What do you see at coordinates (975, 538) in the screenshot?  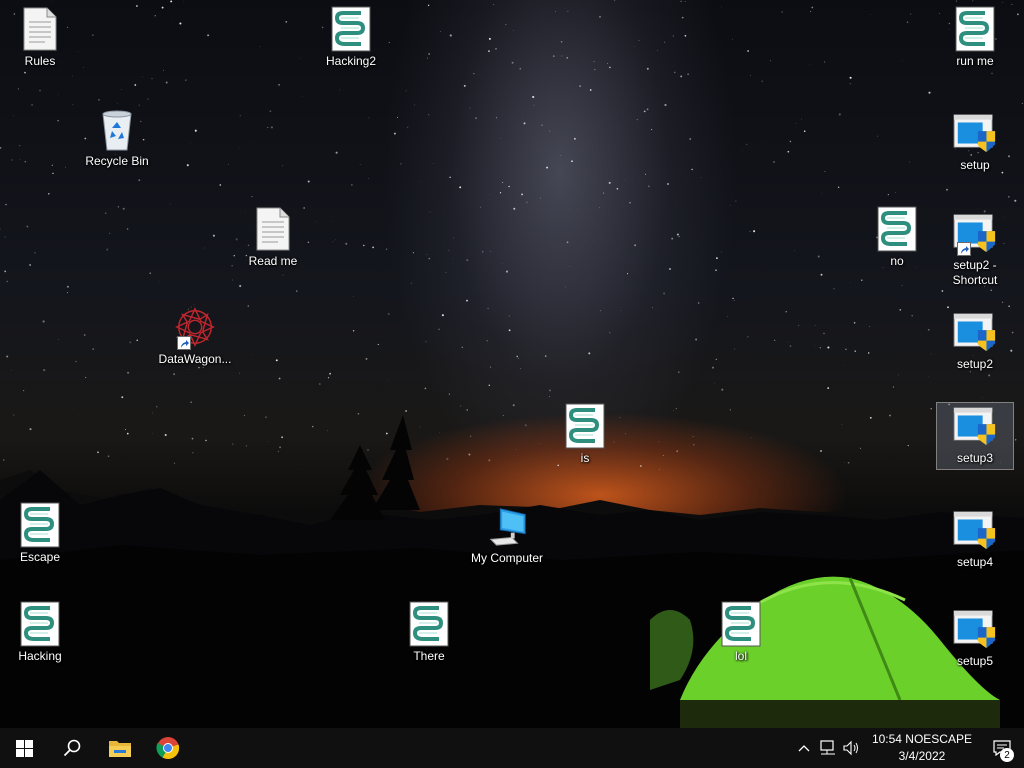 I see `desktop-icon-setup4: setup4` at bounding box center [975, 538].